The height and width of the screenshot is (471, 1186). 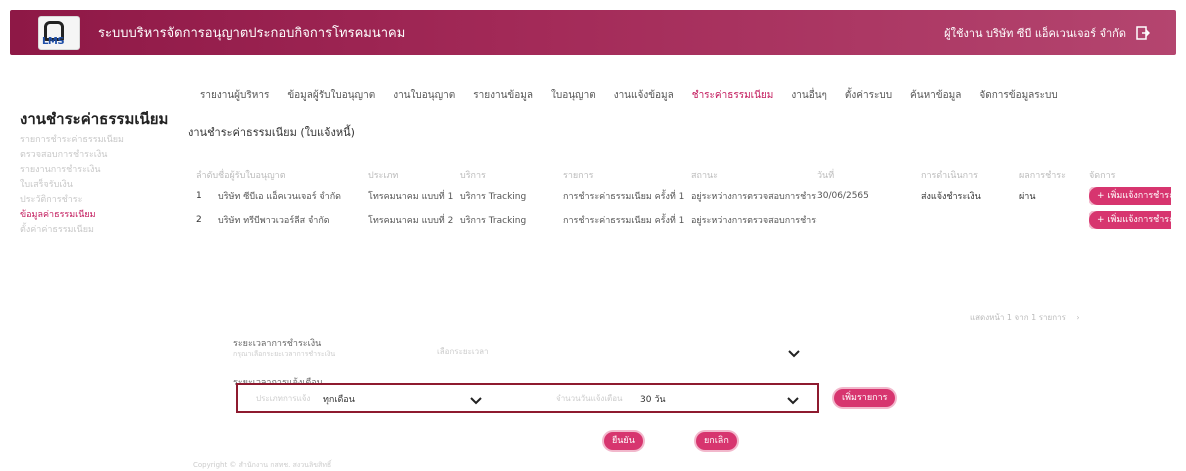 What do you see at coordinates (59, 32) in the screenshot?
I see `app-logo: LMS` at bounding box center [59, 32].